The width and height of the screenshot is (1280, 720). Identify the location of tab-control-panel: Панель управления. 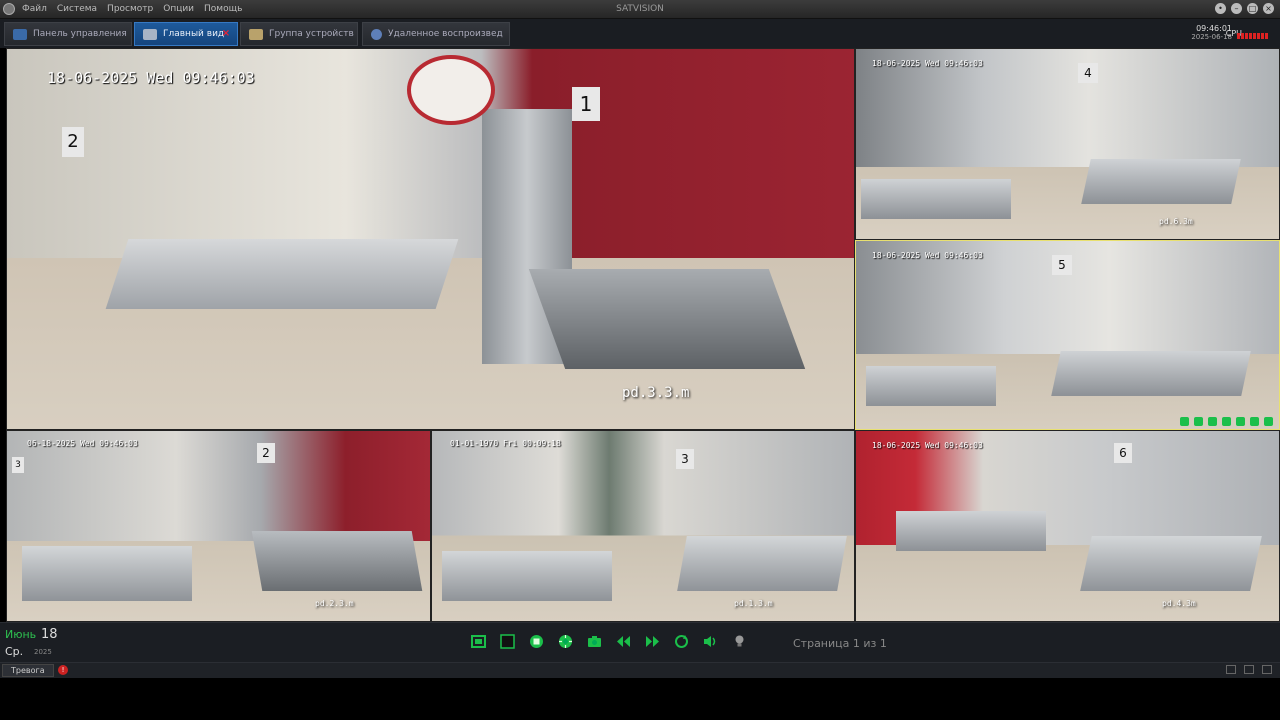
(68, 34).